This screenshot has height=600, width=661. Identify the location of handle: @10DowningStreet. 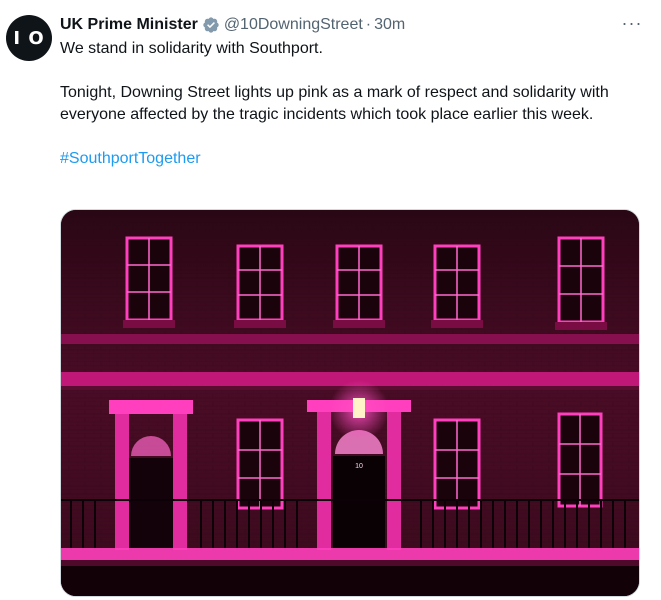
(293, 25).